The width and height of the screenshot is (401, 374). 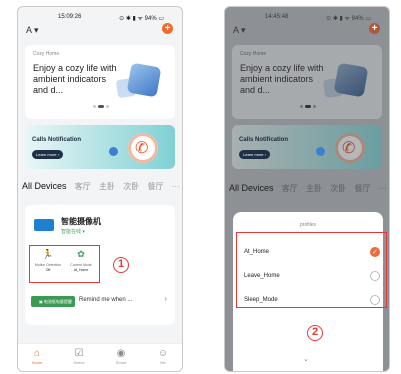 What do you see at coordinates (257, 252) in the screenshot?
I see `profile-label: At_Home` at bounding box center [257, 252].